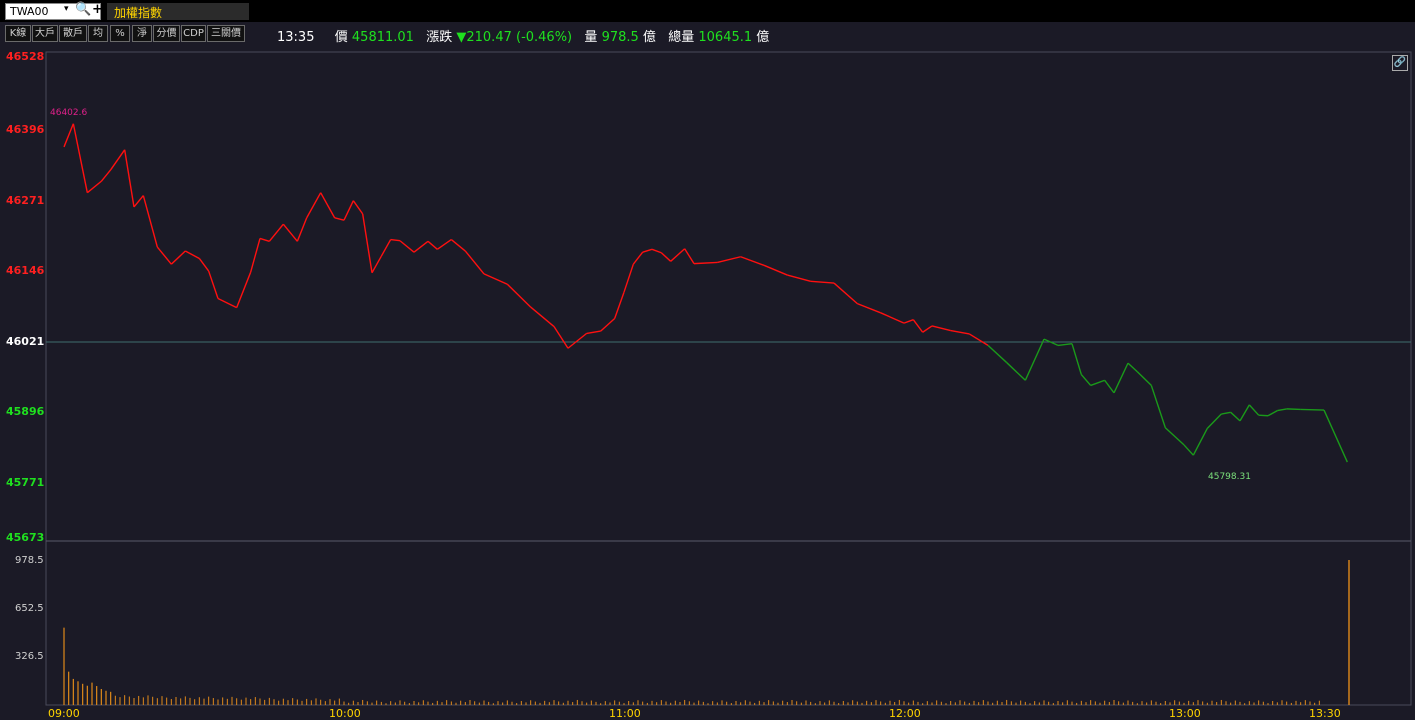 The width and height of the screenshot is (1415, 720). I want to click on y-tick-label: 45896, so click(25, 411).